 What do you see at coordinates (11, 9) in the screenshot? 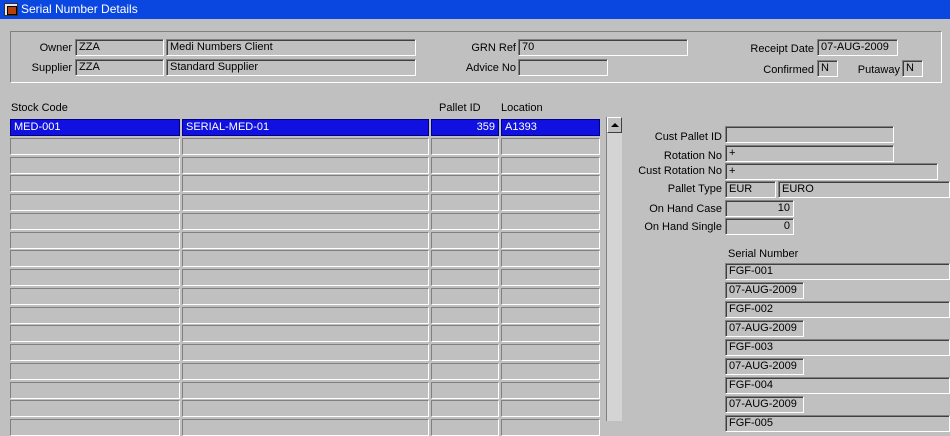
I see `oracle-forms-icon` at bounding box center [11, 9].